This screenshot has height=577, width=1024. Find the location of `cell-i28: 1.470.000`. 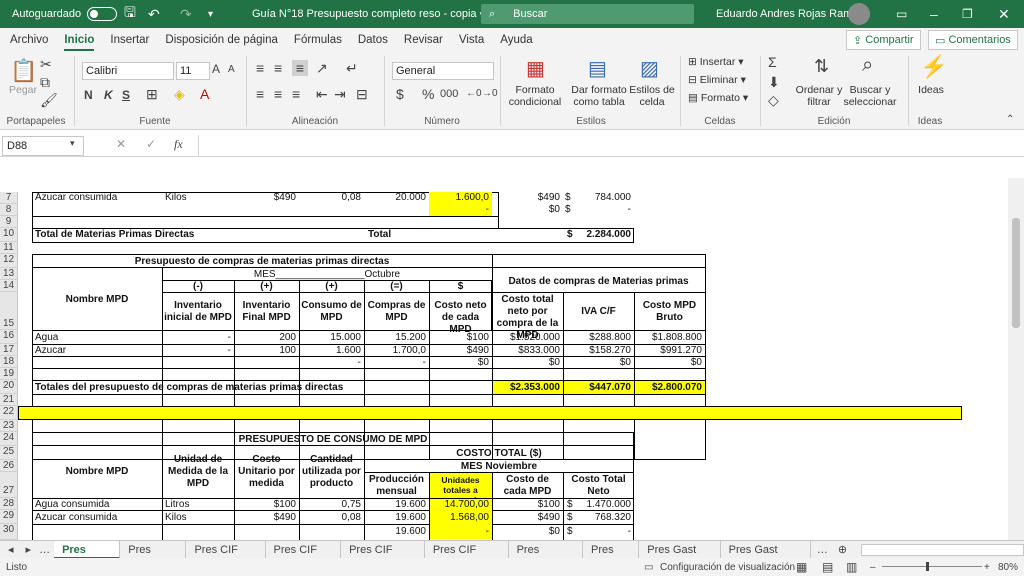

cell-i28: 1.470.000 is located at coordinates (604, 505).